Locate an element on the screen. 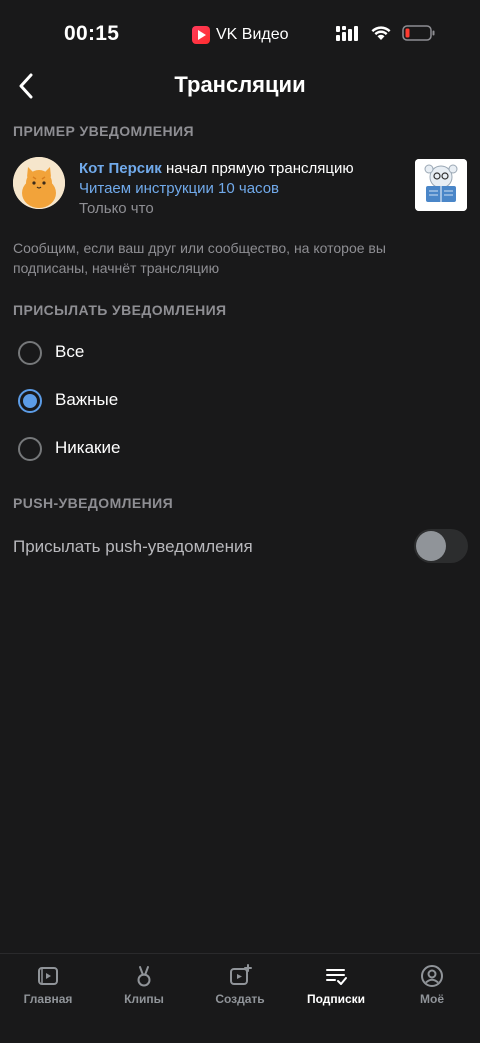 The width and height of the screenshot is (480, 1043). app-indicator: VK Видео is located at coordinates (241, 35).